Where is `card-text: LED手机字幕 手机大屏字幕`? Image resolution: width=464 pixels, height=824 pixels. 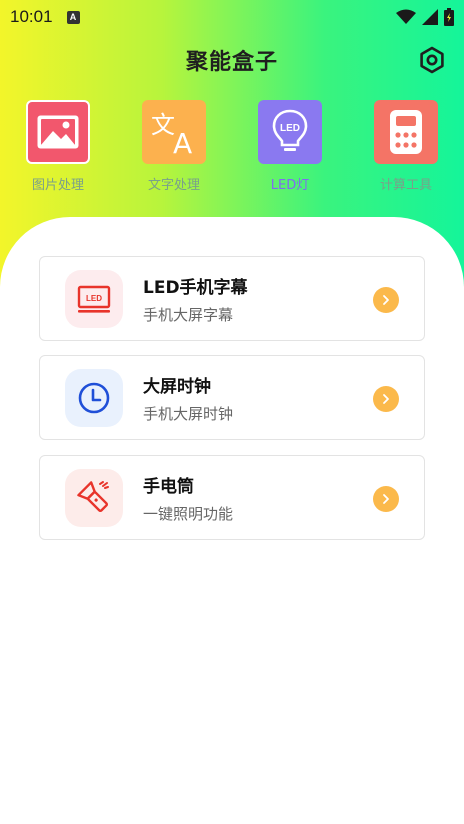
card-text: LED手机字幕 手机大屏字幕 is located at coordinates (195, 299).